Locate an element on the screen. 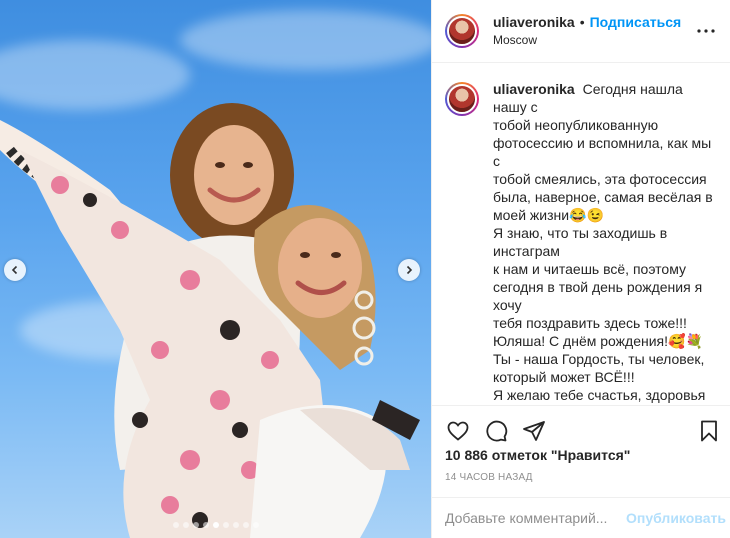 This screenshot has height=538, width=730. comment-button is located at coordinates (496, 431).